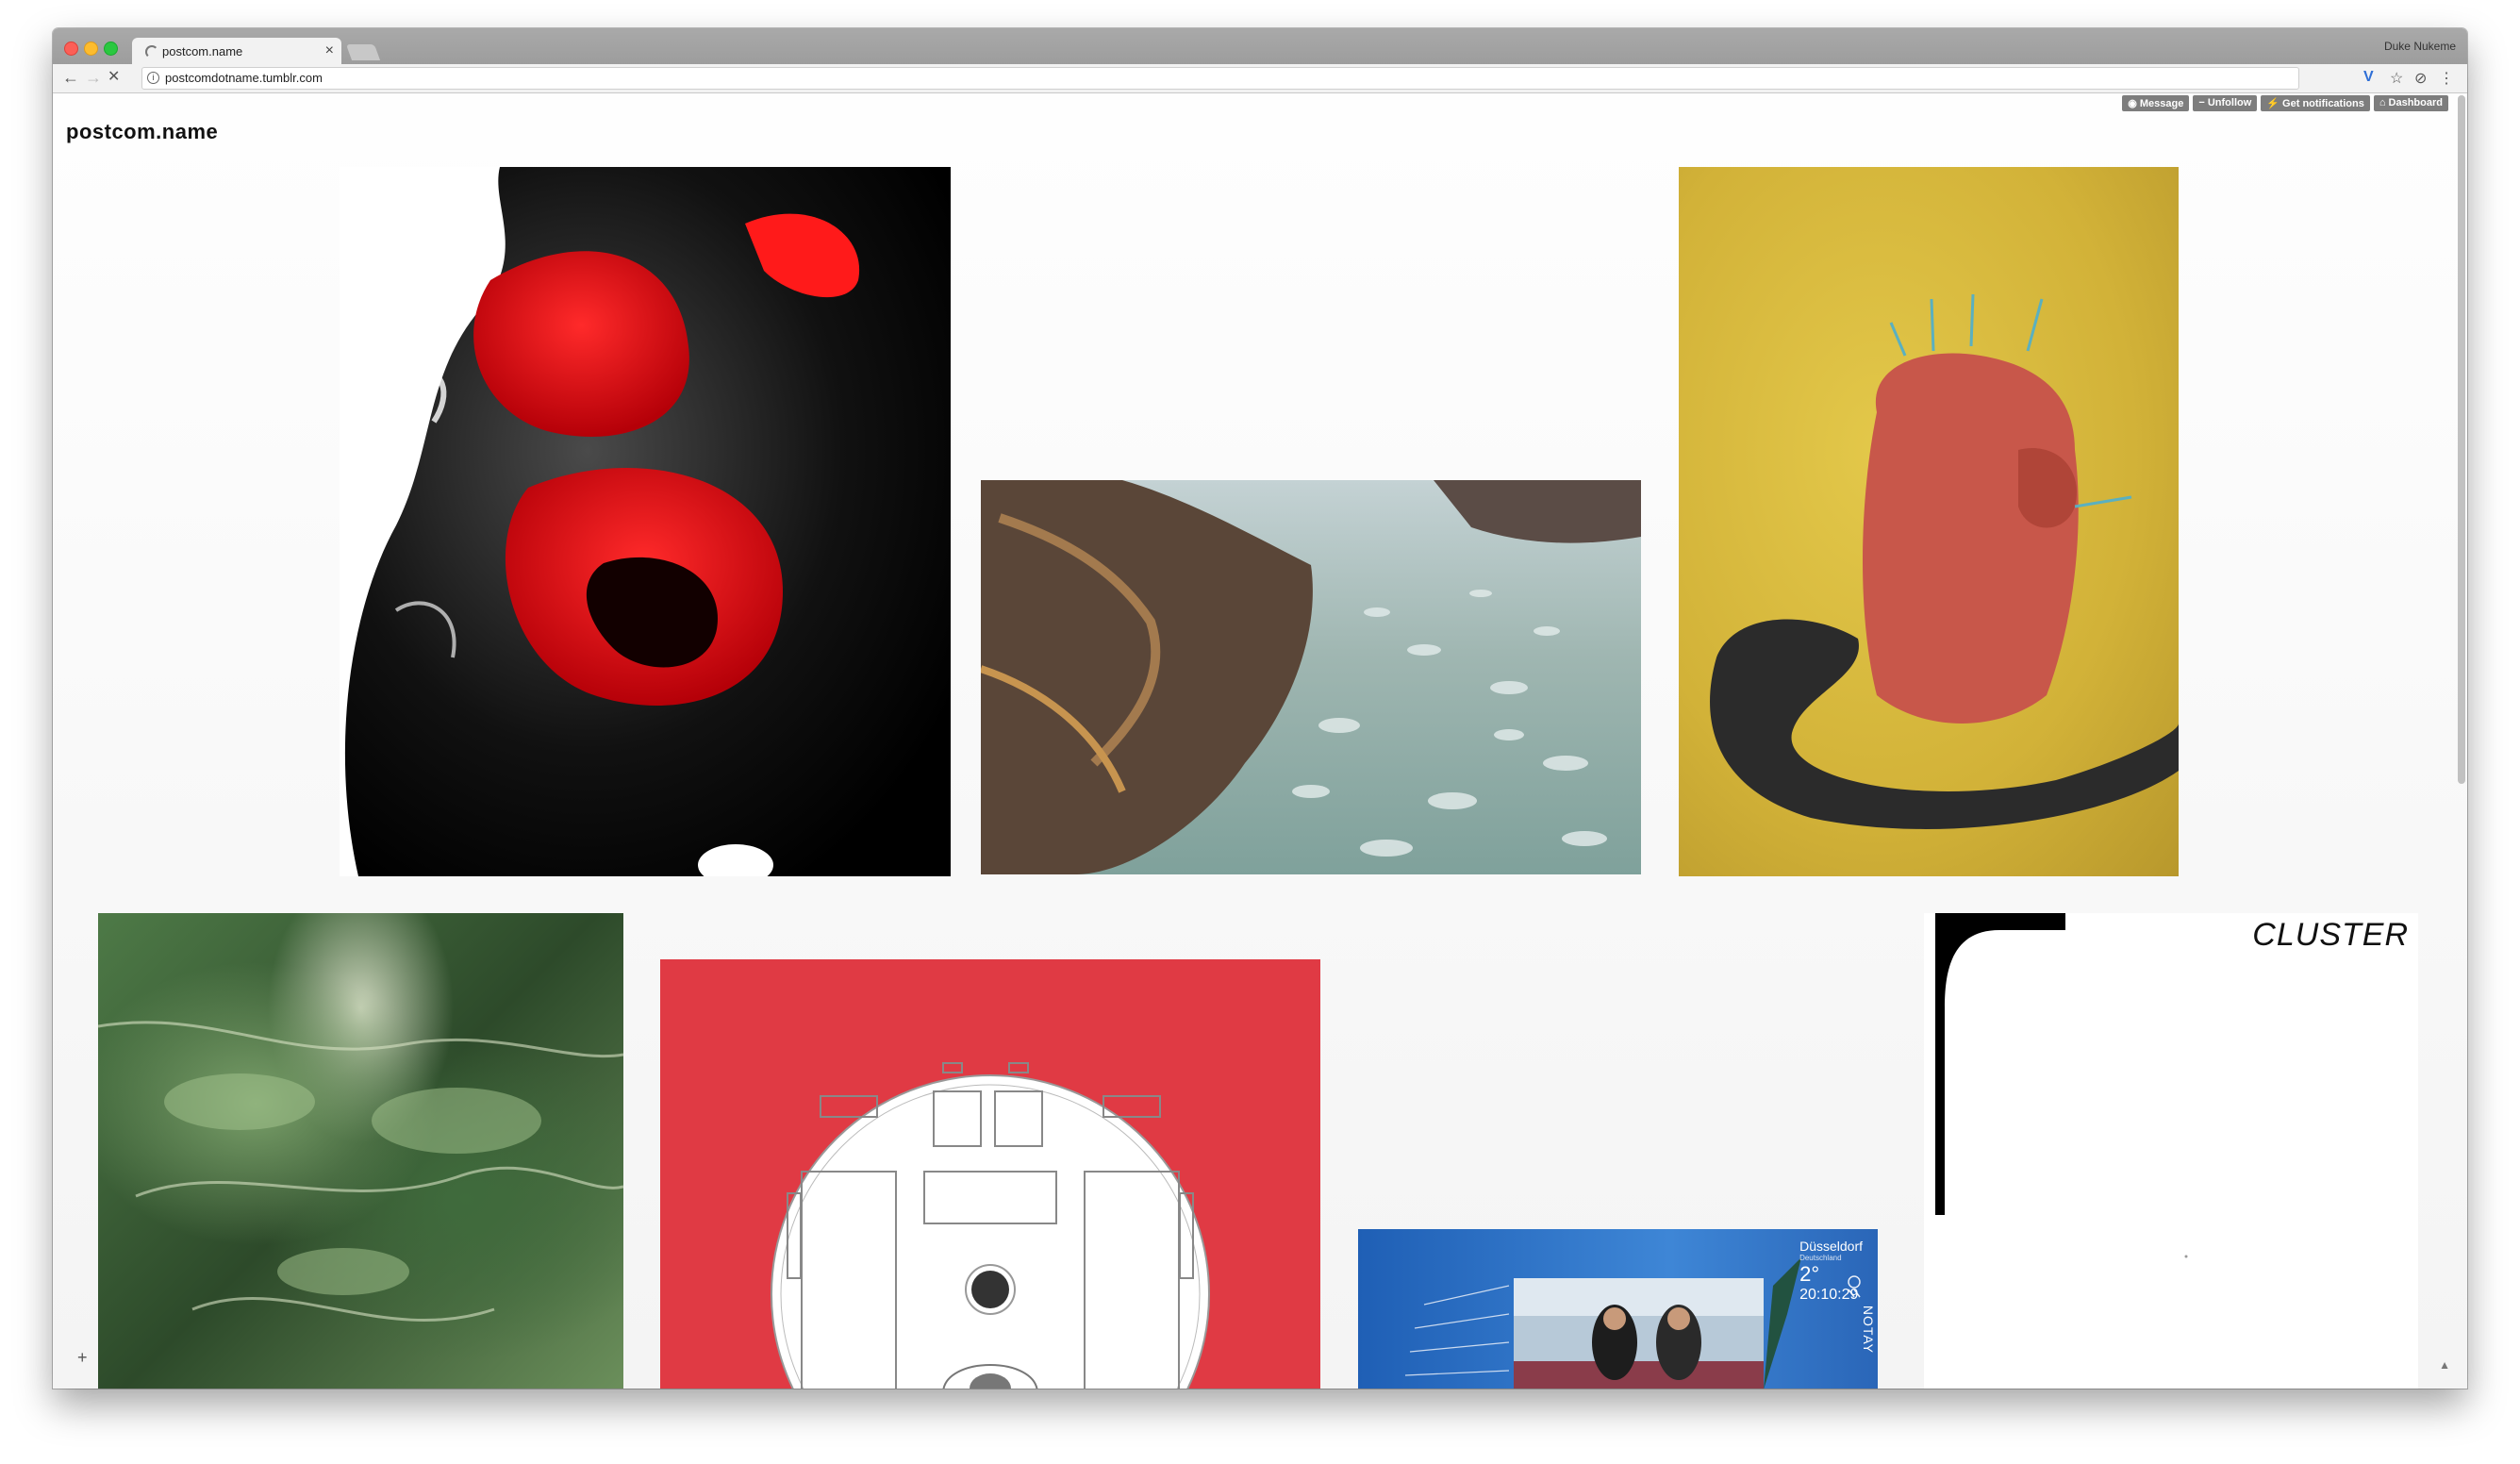 The image size is (2520, 1464). What do you see at coordinates (2397, 78) in the screenshot?
I see `bookmark-star-icon: ☆` at bounding box center [2397, 78].